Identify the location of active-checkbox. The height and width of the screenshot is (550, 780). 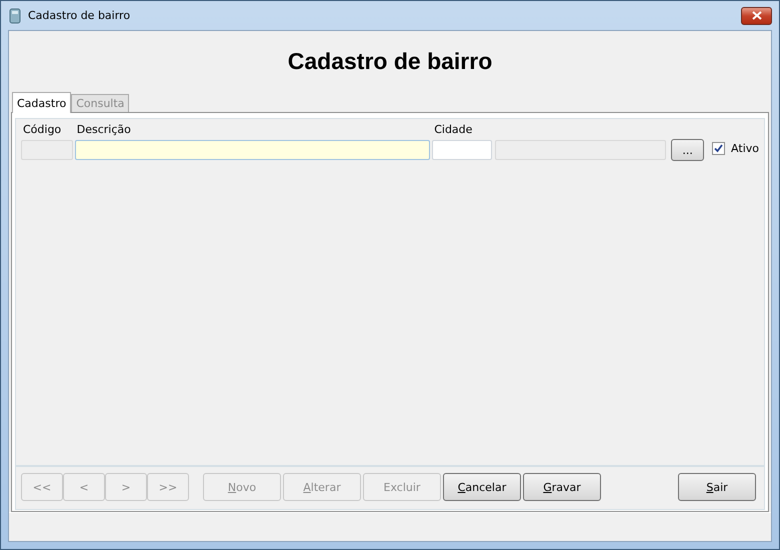
(719, 148).